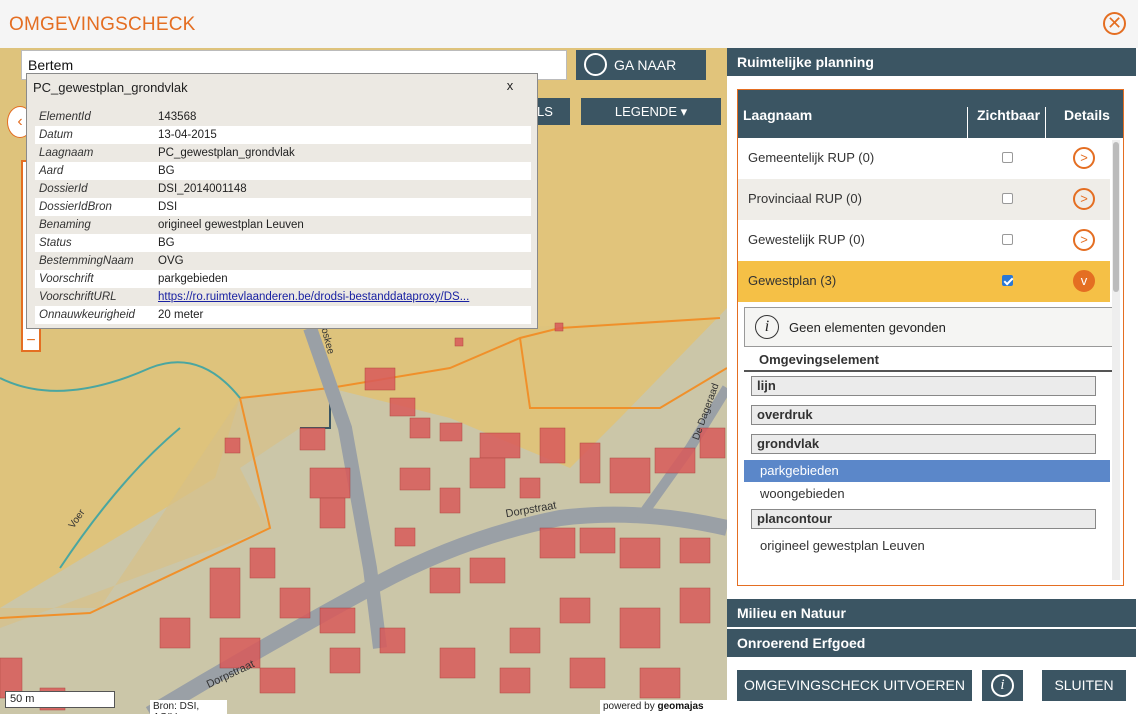  I want to click on popup-row: Status BG, so click(283, 243).